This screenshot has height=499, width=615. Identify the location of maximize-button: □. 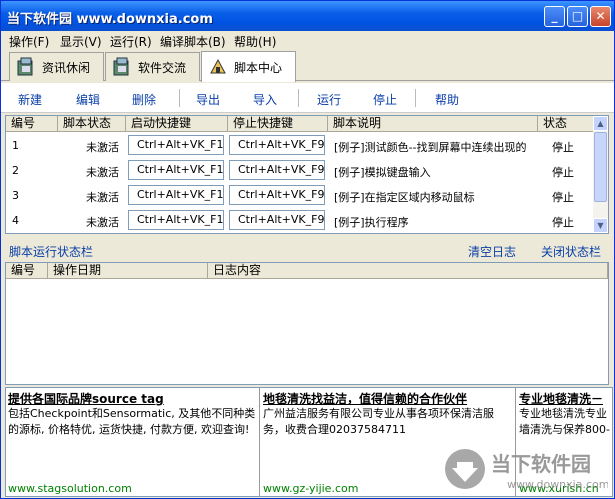
(577, 16).